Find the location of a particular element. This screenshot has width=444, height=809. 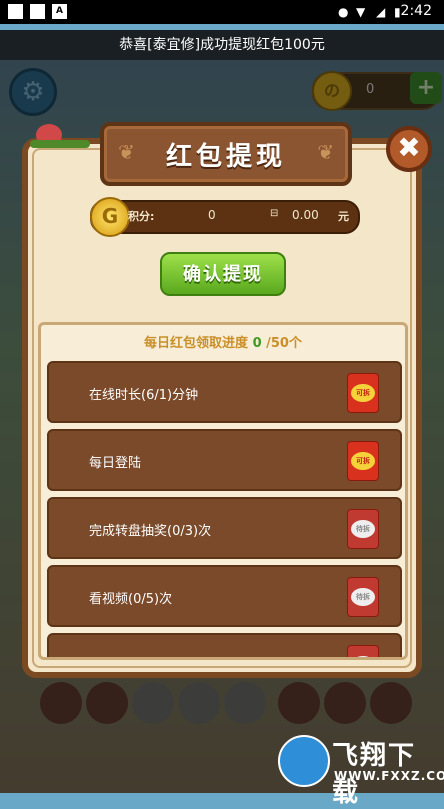

task-row: 在线时长(6/1)分钟 可拆 is located at coordinates (224, 392).